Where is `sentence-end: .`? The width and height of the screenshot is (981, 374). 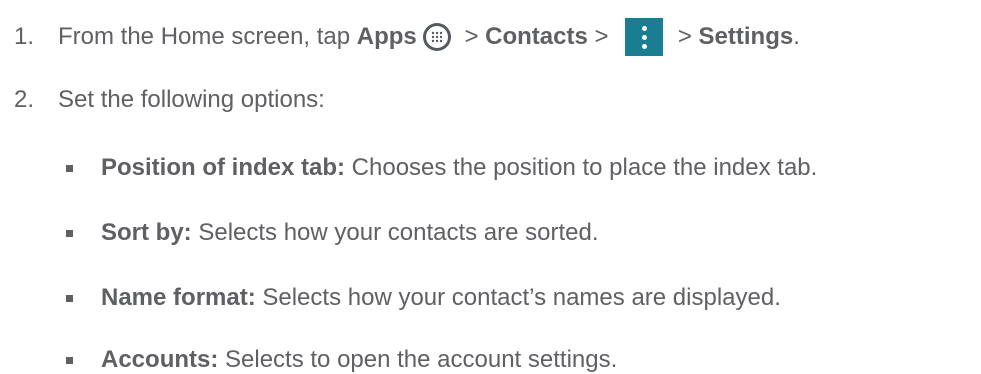
sentence-end: . is located at coordinates (796, 36).